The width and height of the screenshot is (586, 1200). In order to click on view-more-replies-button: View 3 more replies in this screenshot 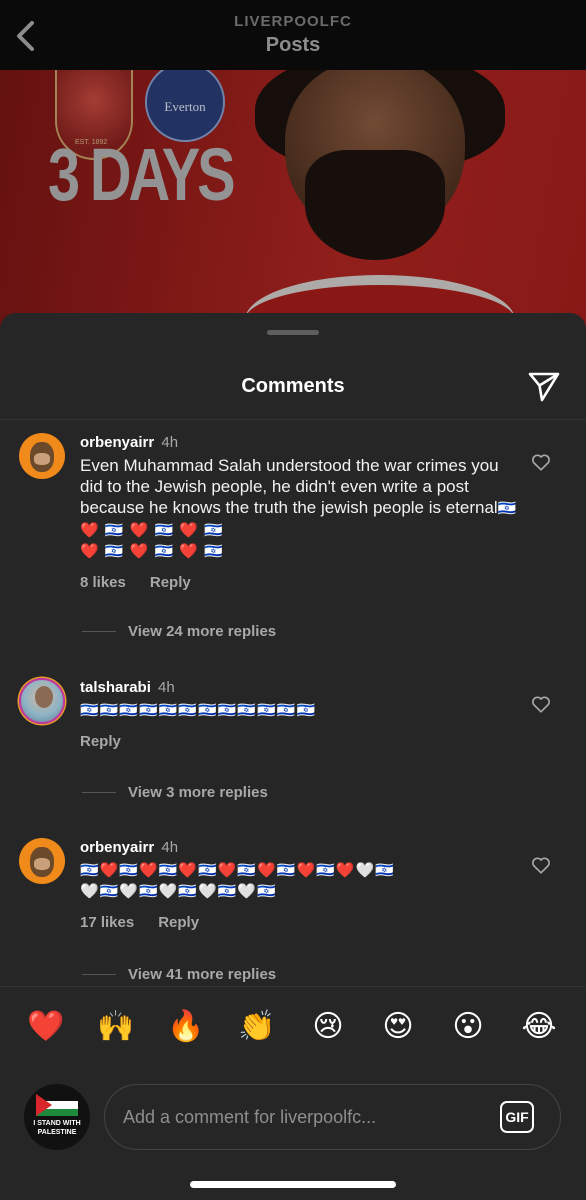, I will do `click(175, 792)`.